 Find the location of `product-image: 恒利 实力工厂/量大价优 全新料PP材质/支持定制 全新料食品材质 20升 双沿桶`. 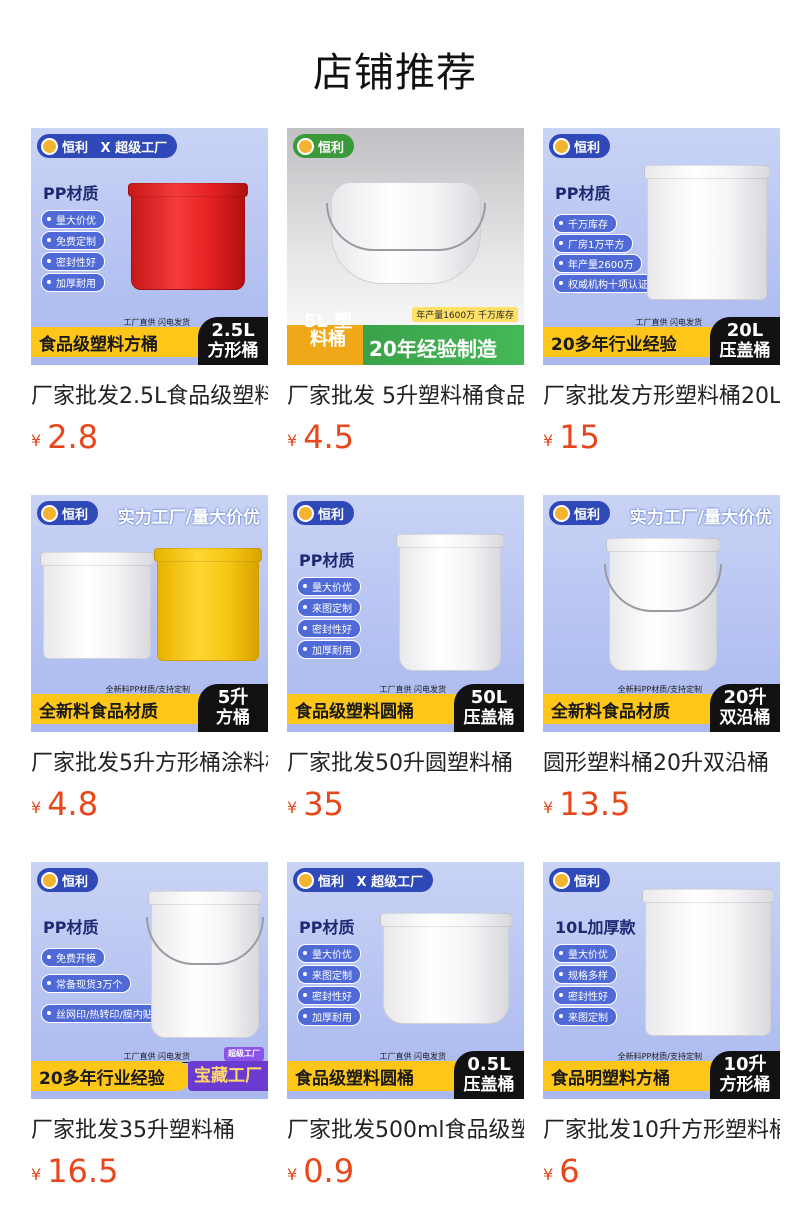

product-image: 恒利 实力工厂/量大价优 全新料PP材质/支持定制 全新料食品材质 20升 双沿桶 is located at coordinates (661, 613).